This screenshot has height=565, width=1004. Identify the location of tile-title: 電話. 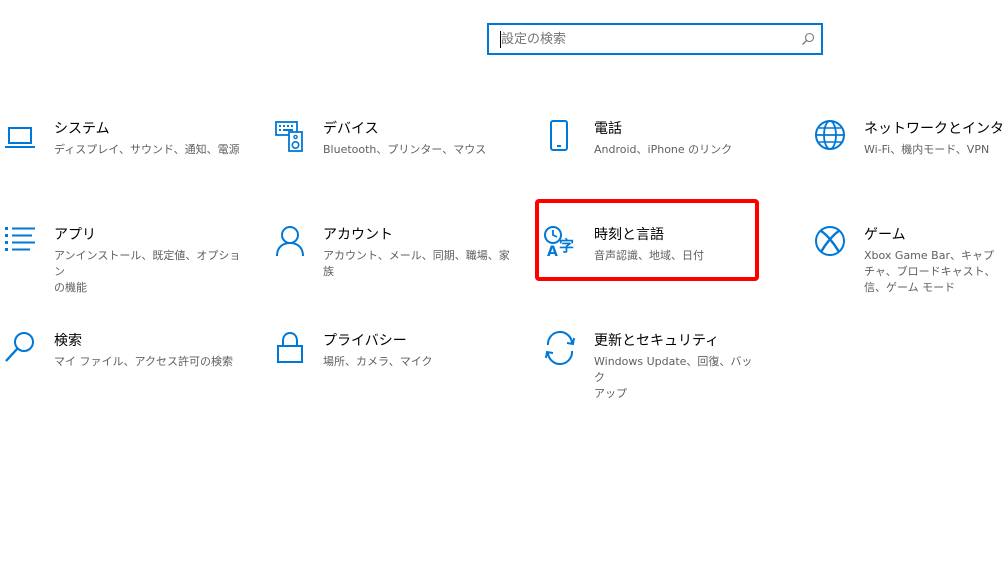
(608, 129).